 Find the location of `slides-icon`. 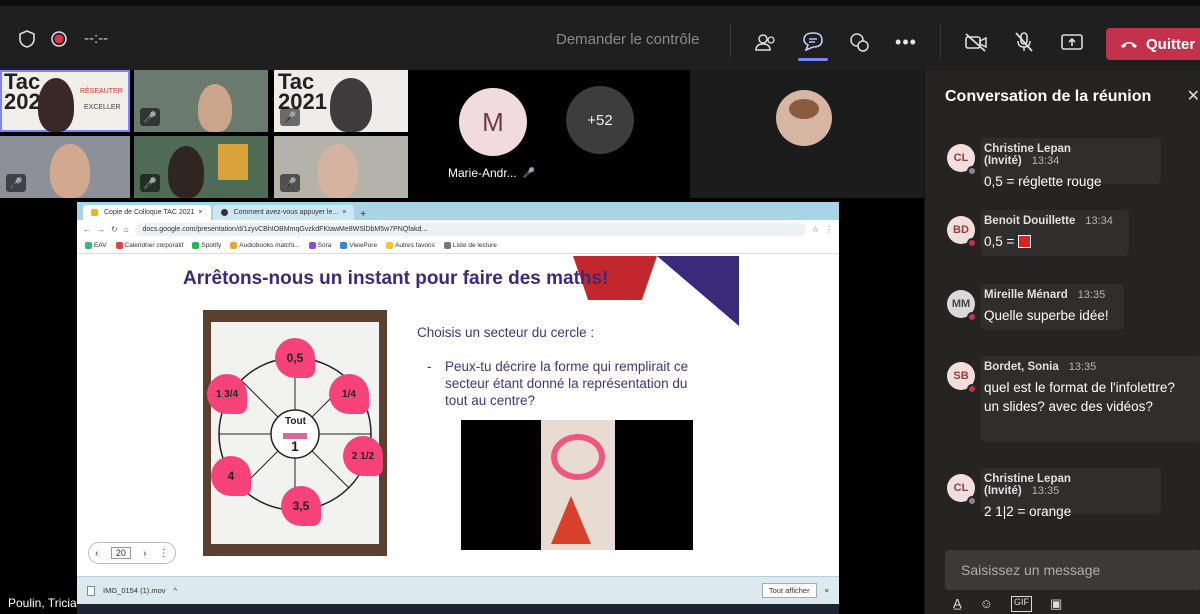

slides-icon is located at coordinates (94, 212).